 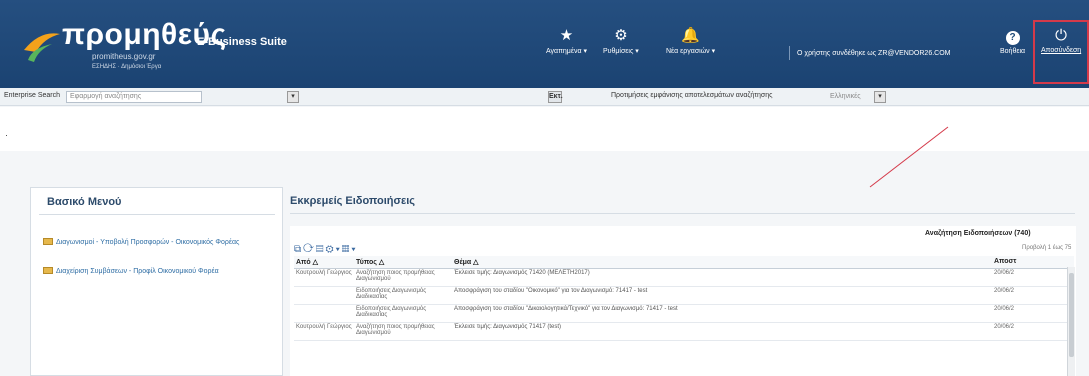 What do you see at coordinates (157, 214) in the screenshot?
I see `menu-divider` at bounding box center [157, 214].